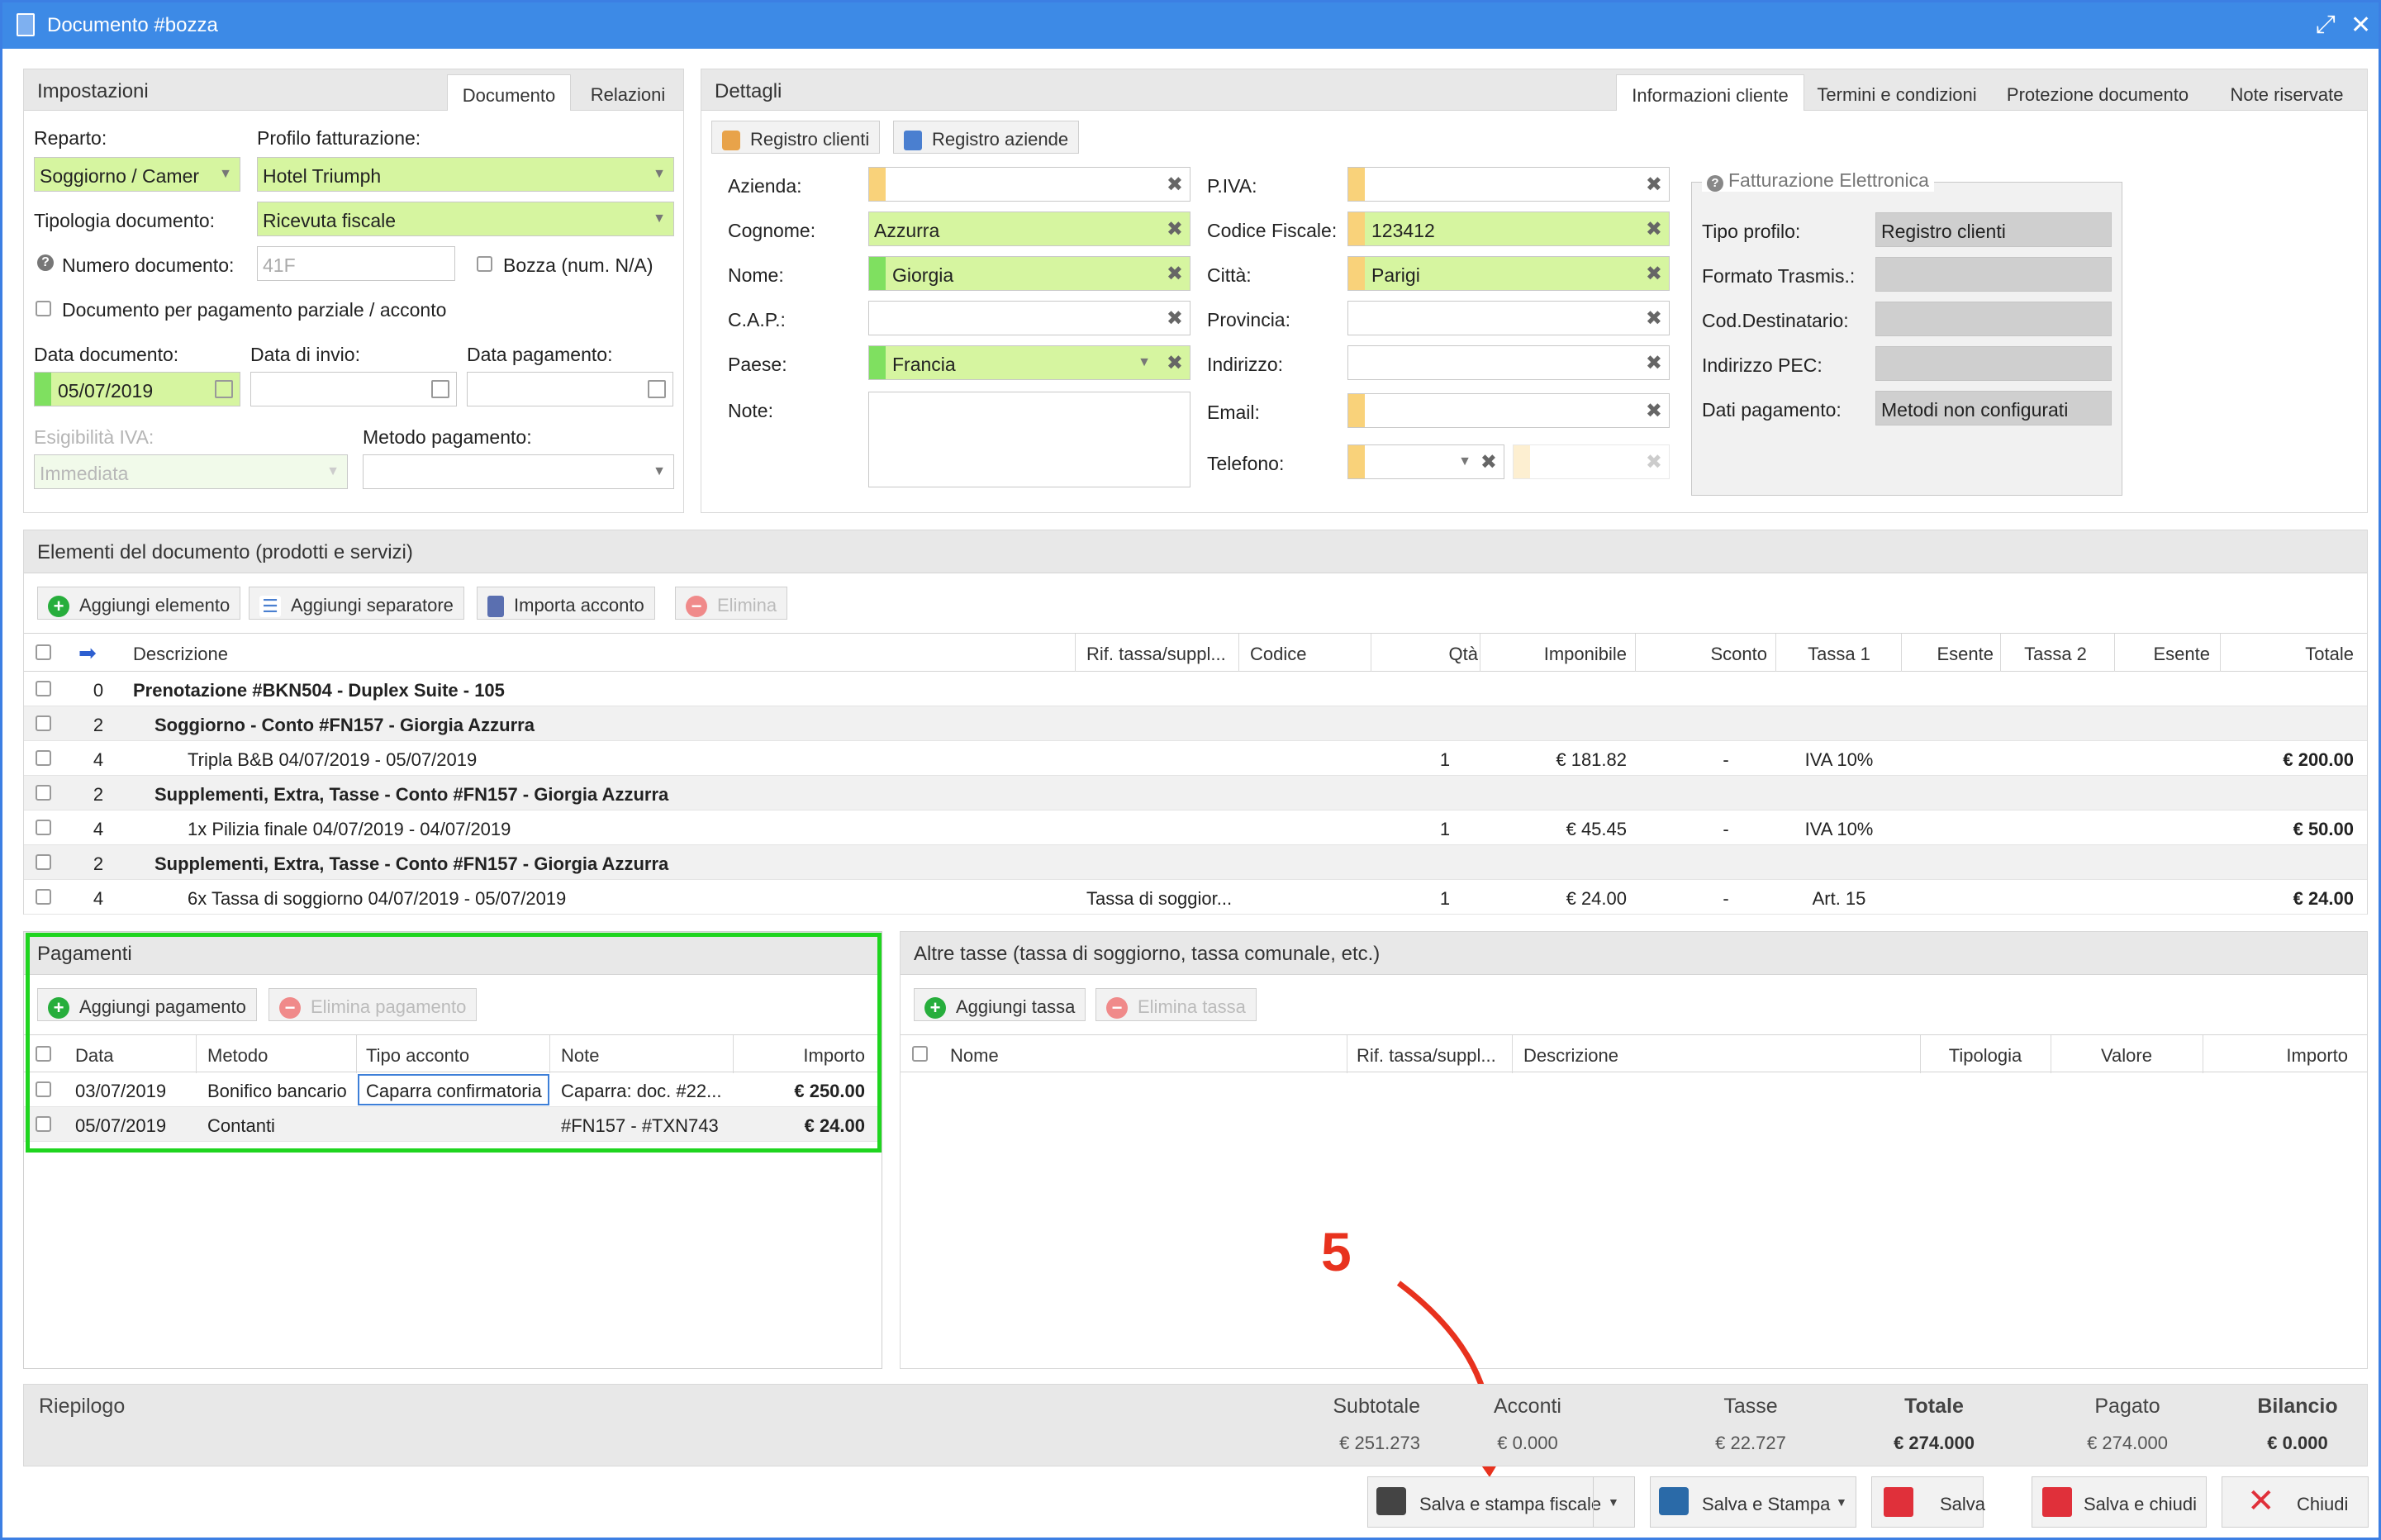 The width and height of the screenshot is (2381, 1540). I want to click on tab-protezione: Protezione documento, so click(2097, 92).